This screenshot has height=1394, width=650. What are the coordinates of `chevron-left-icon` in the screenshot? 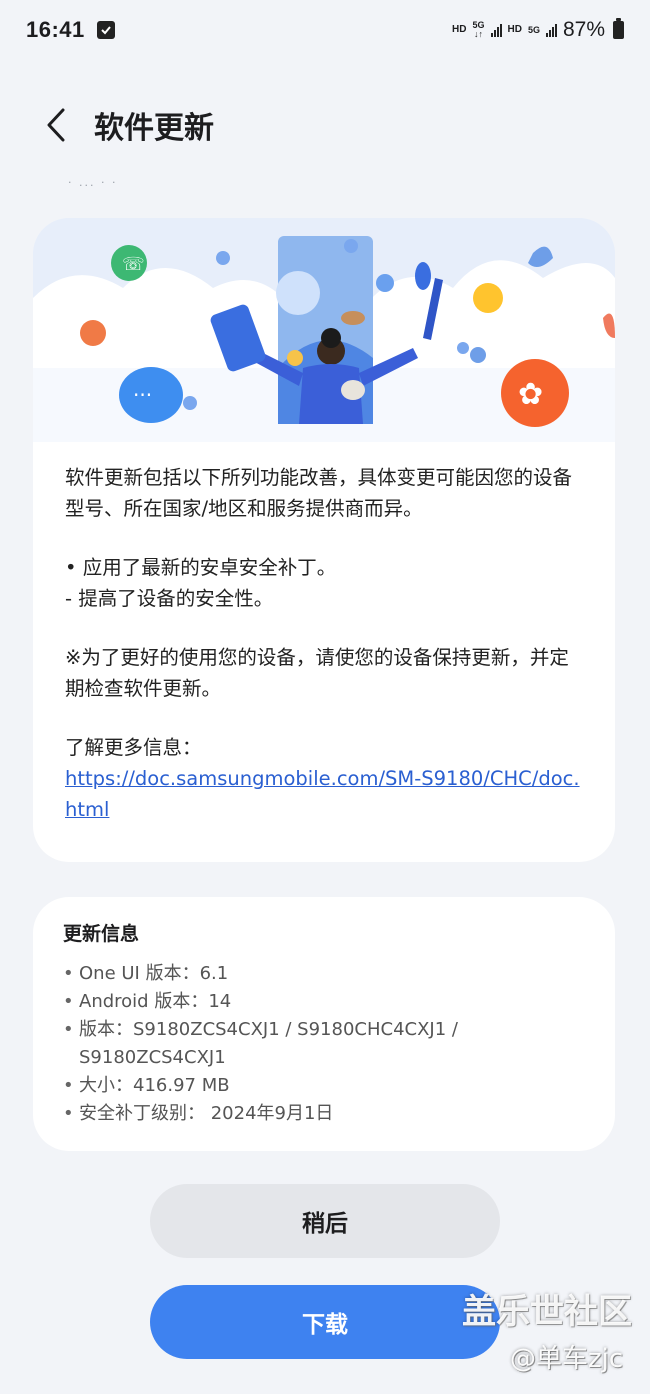 It's located at (56, 125).